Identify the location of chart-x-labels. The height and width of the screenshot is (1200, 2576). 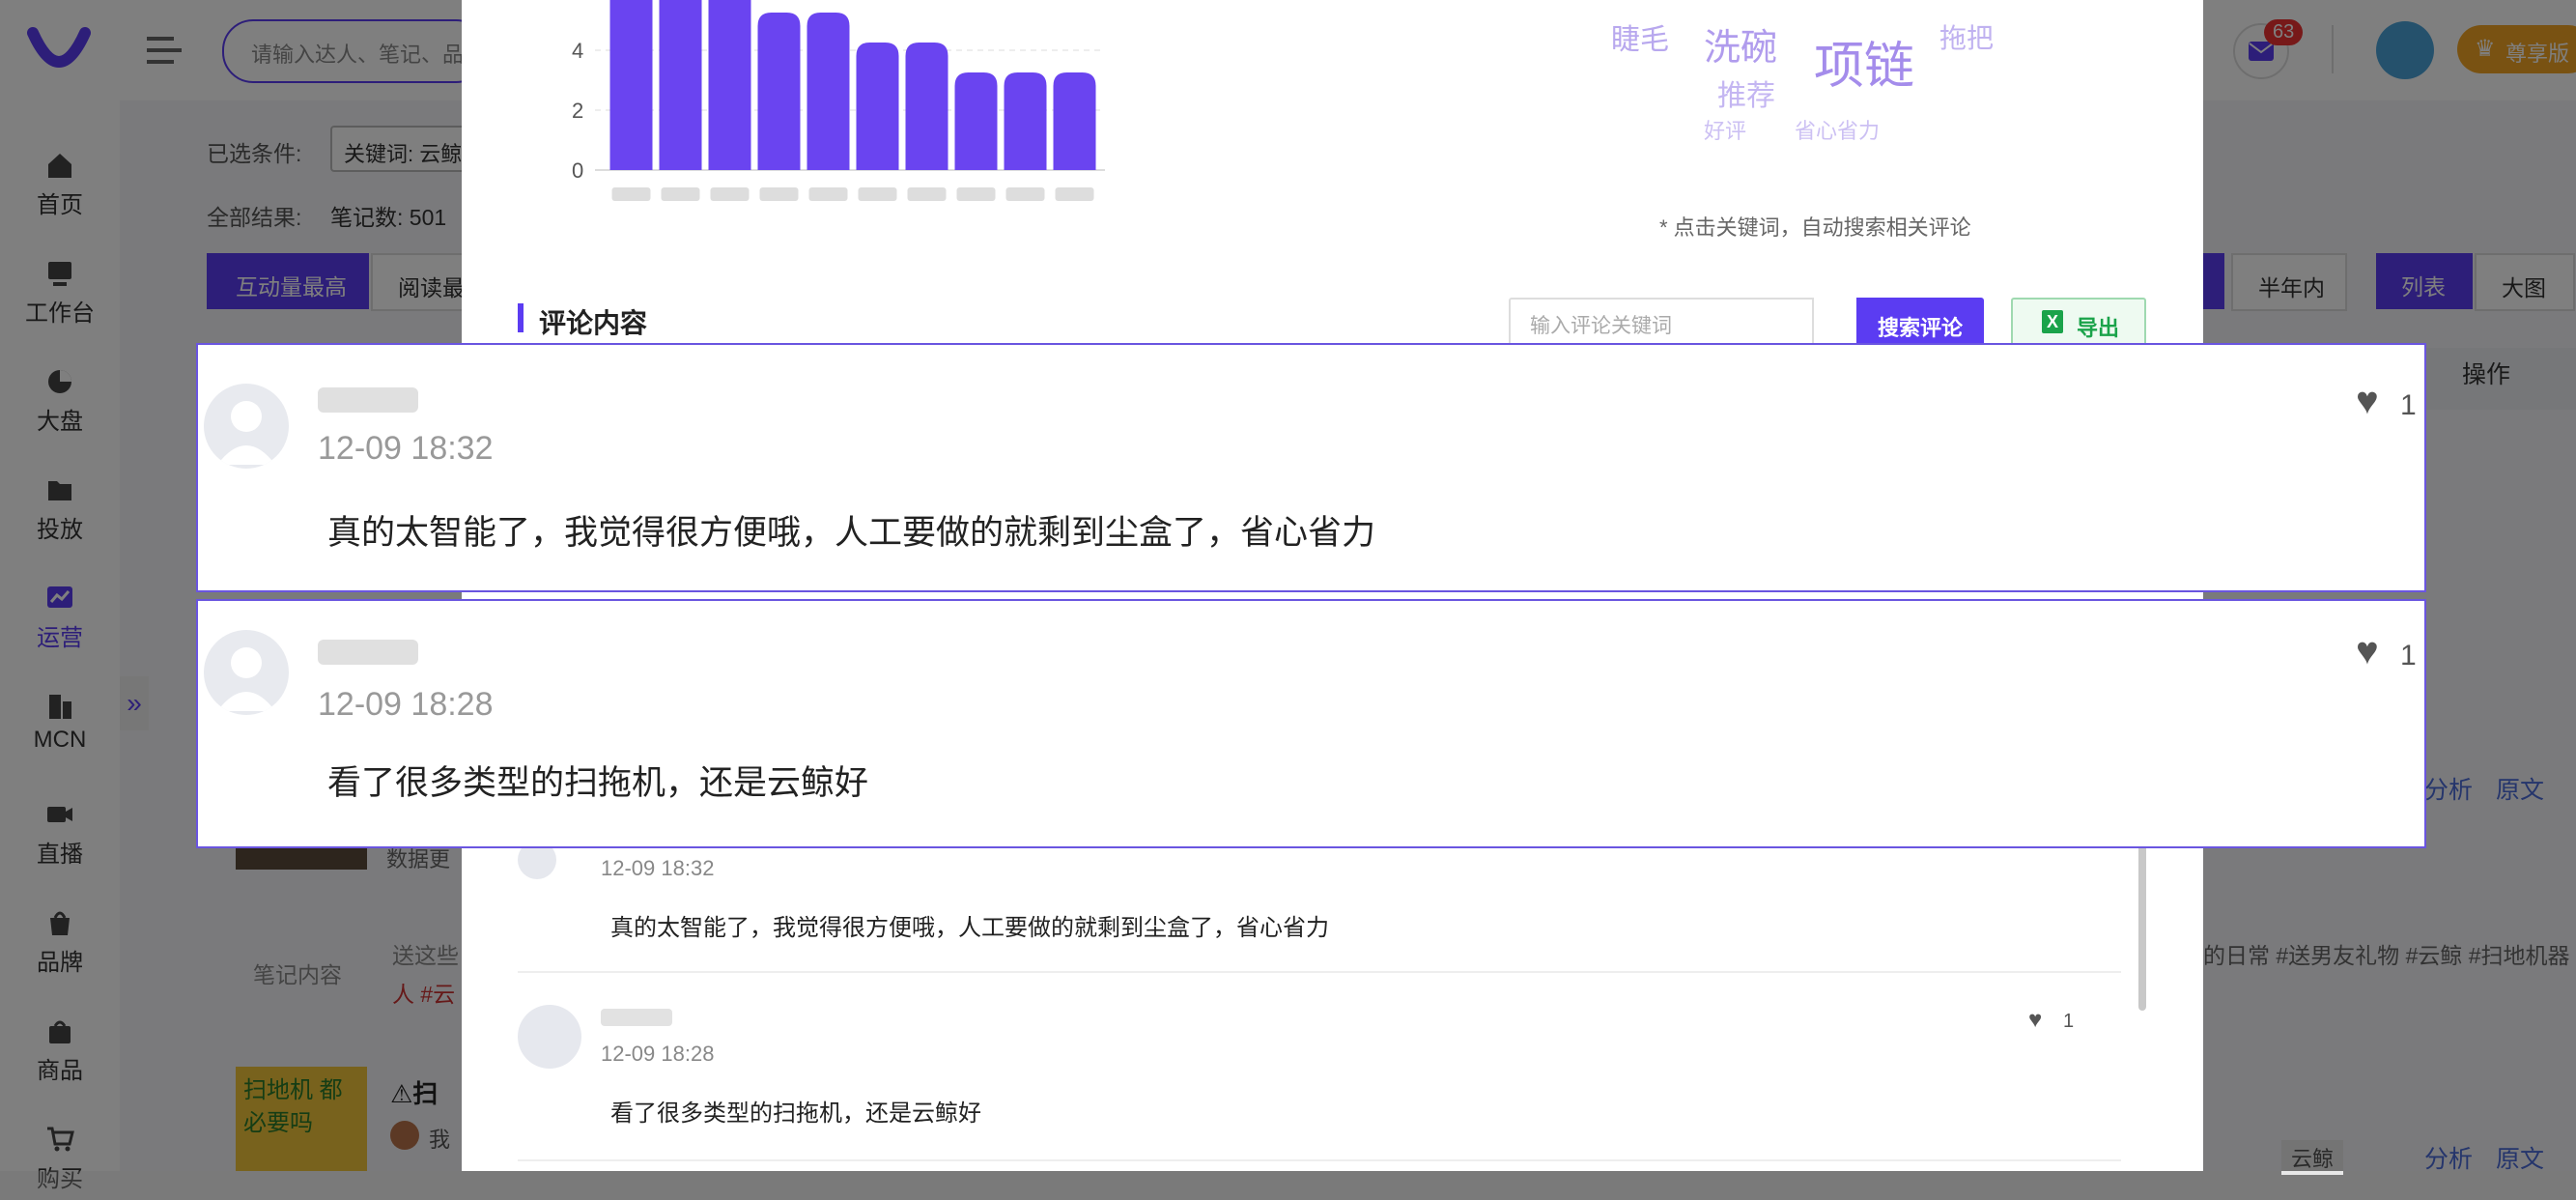
(852, 194).